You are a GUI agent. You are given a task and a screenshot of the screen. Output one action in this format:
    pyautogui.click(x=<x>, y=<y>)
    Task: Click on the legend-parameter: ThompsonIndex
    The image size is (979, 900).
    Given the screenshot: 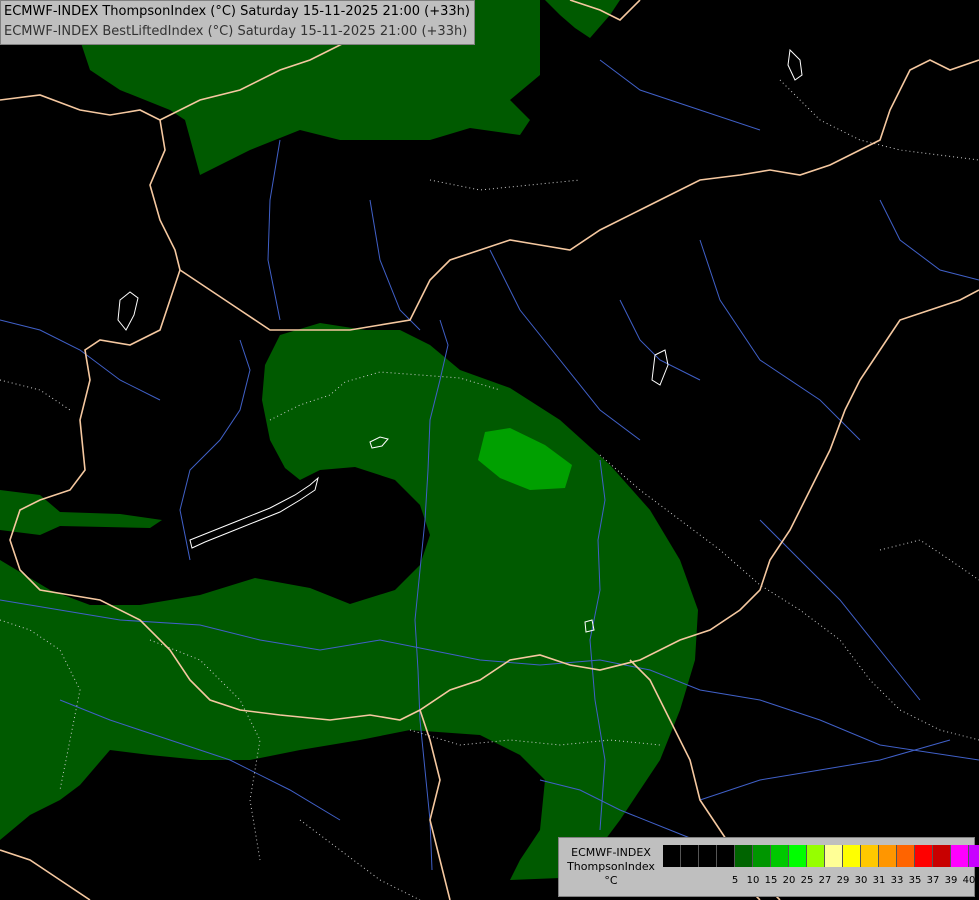 What is the action you would take?
    pyautogui.click(x=611, y=866)
    